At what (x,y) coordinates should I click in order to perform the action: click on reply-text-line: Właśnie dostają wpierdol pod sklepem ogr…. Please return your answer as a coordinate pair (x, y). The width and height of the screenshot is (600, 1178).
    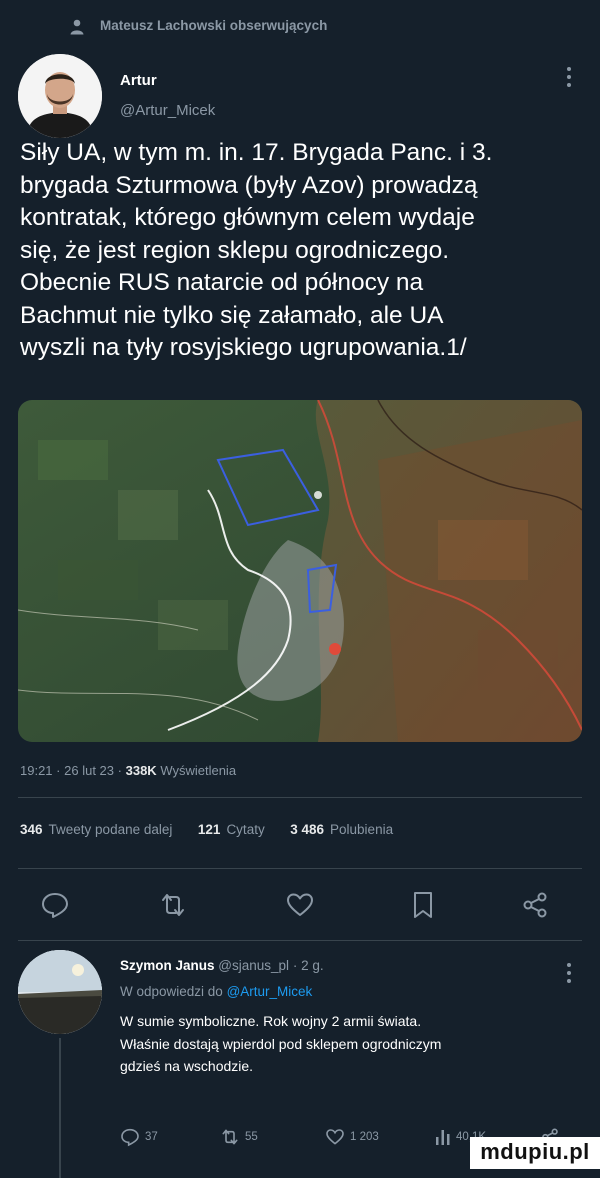
    Looking at the image, I should click on (281, 1043).